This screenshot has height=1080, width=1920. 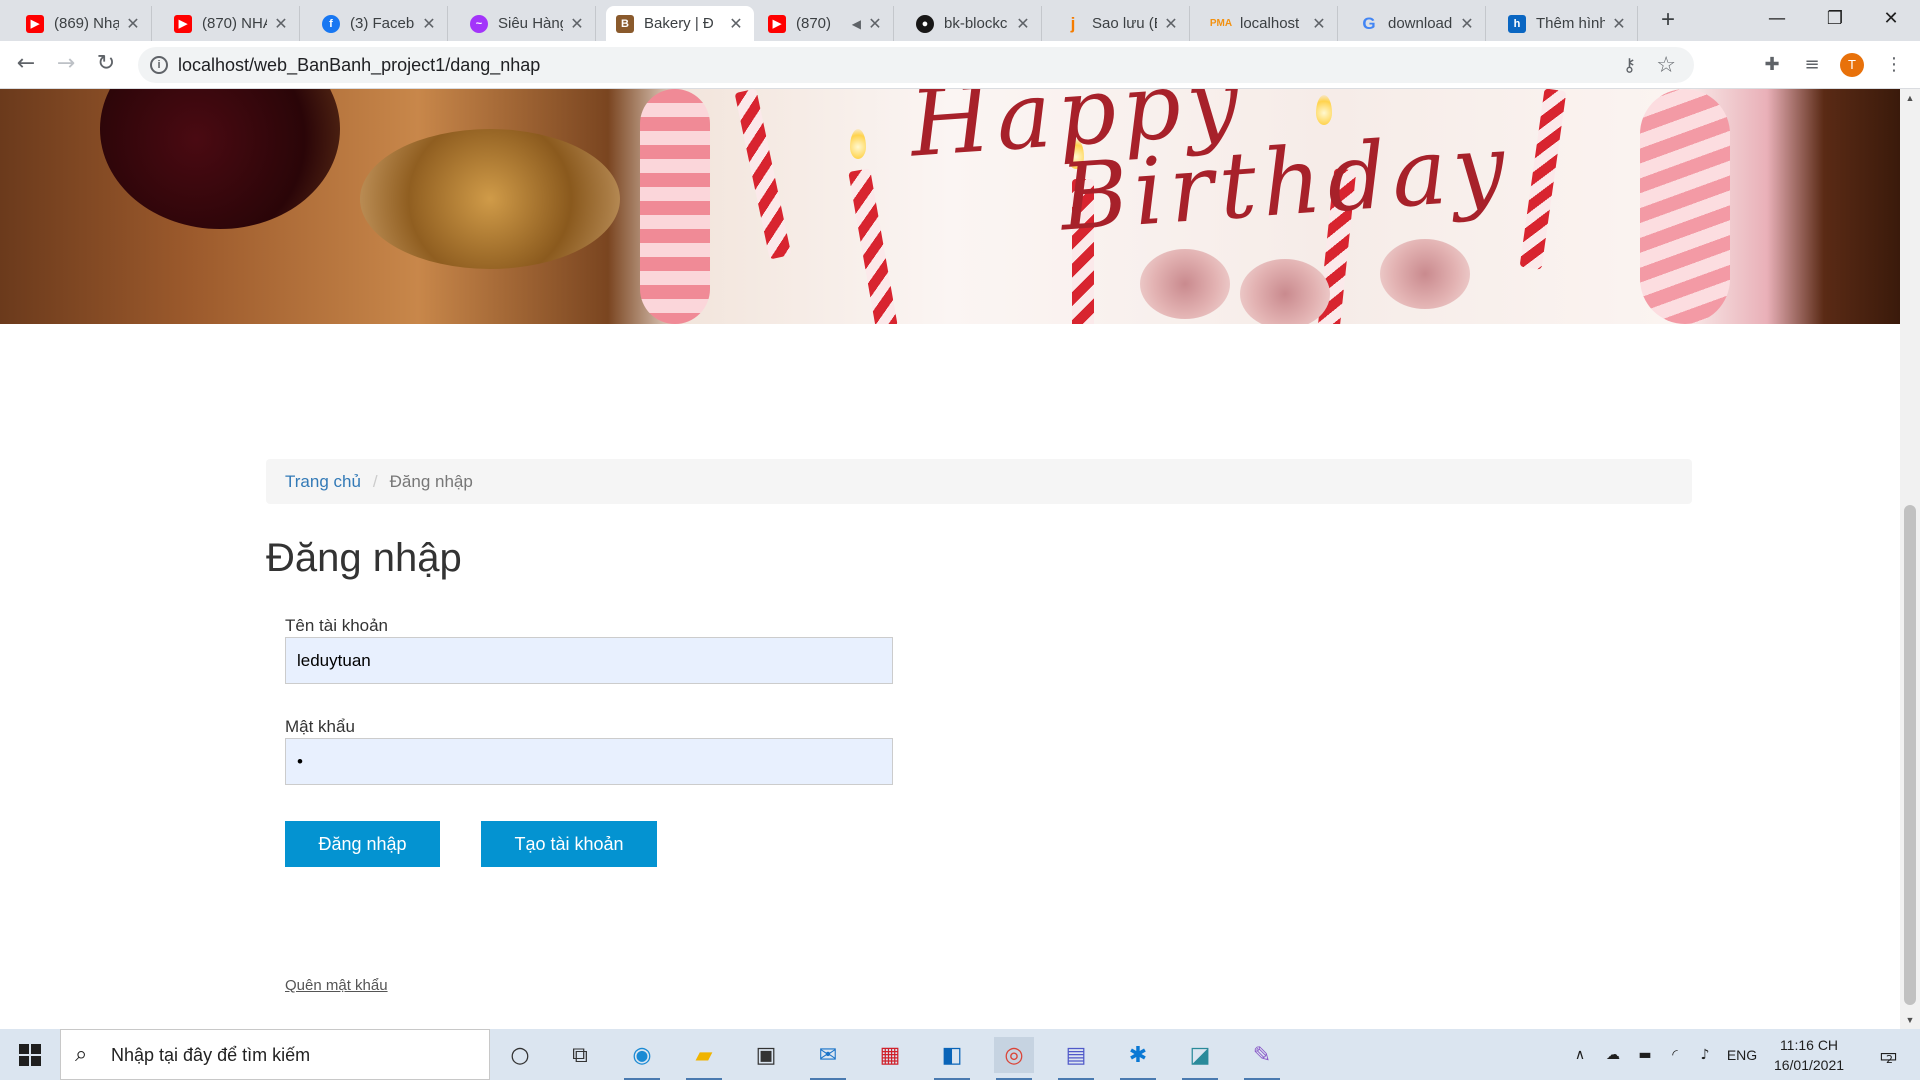 I want to click on browser-tab: ▶ (870) NHẠC ✕, so click(x=232, y=23).